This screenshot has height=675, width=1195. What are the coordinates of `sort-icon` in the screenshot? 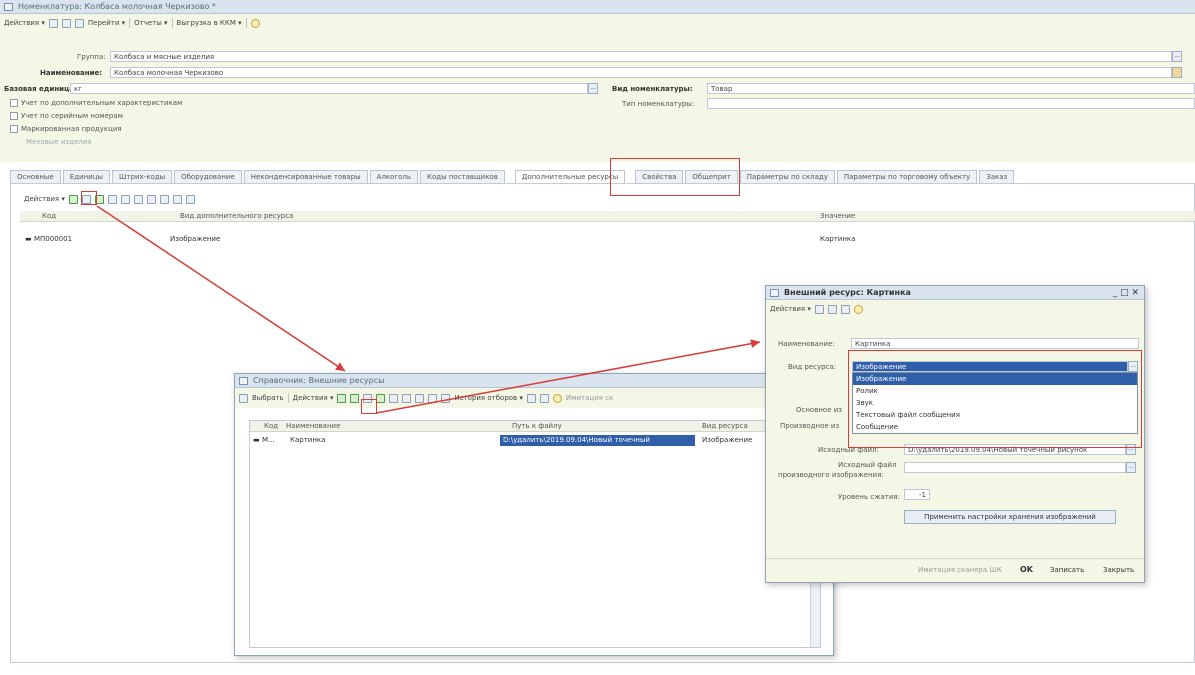 It's located at (420, 398).